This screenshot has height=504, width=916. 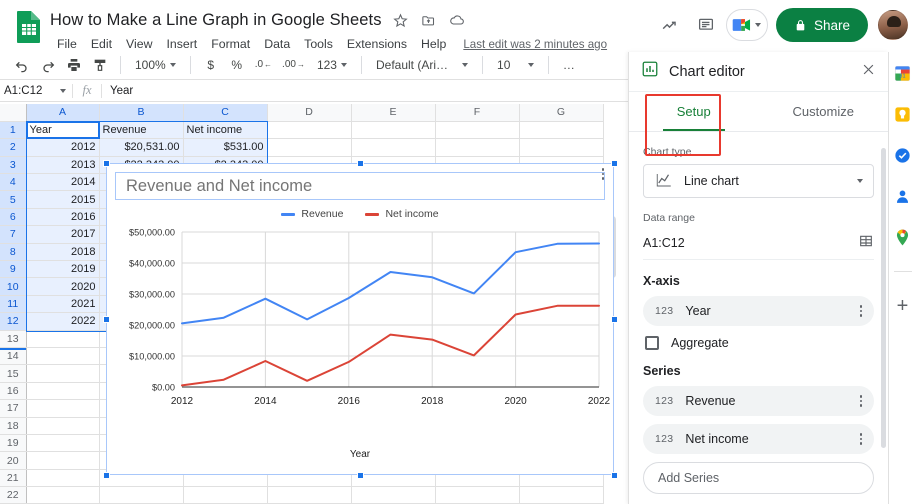 What do you see at coordinates (13, 165) in the screenshot?
I see `row-header: 3` at bounding box center [13, 165].